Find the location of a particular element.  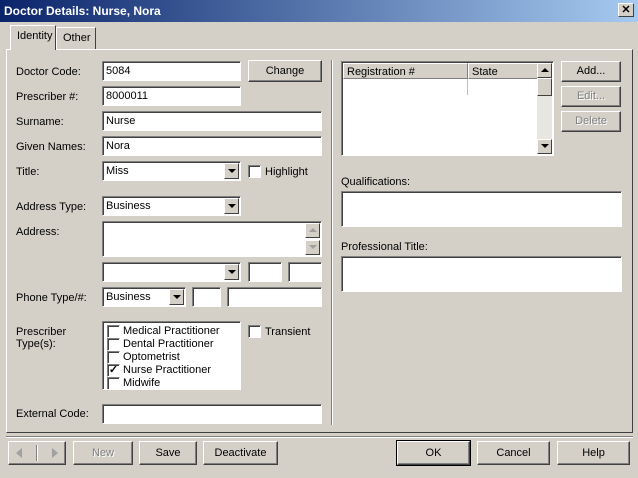

tab-other: Other is located at coordinates (76, 38).